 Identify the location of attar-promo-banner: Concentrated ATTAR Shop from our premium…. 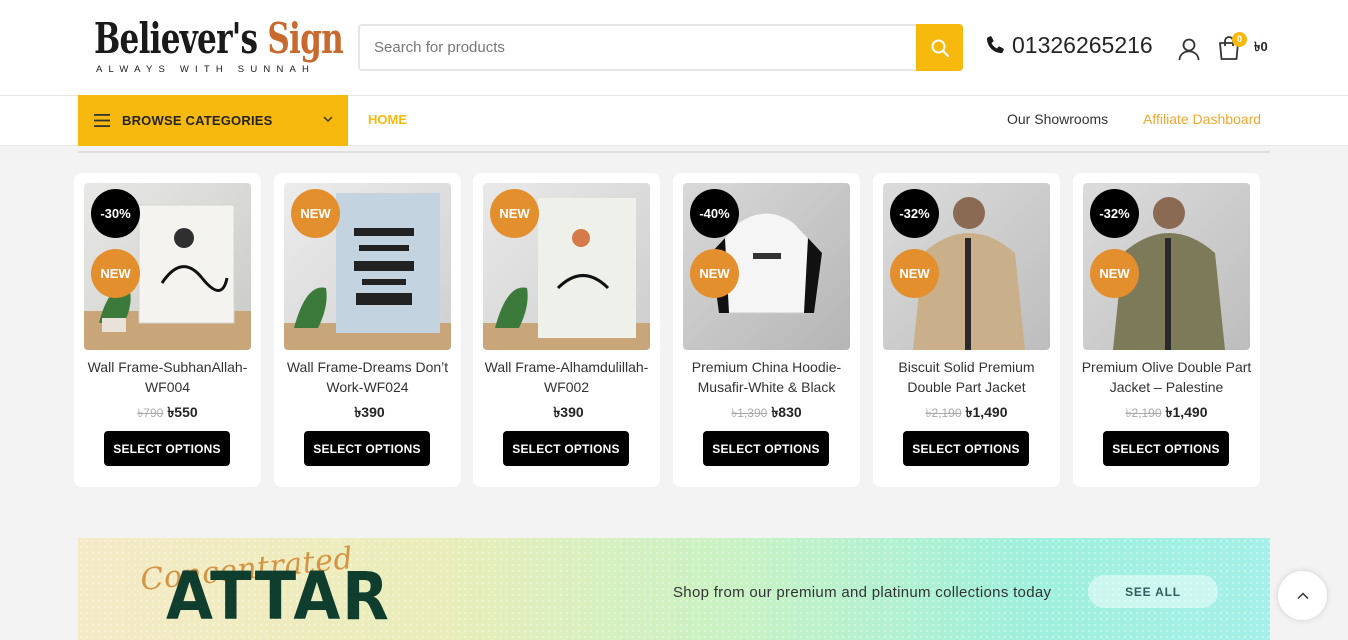
(674, 589).